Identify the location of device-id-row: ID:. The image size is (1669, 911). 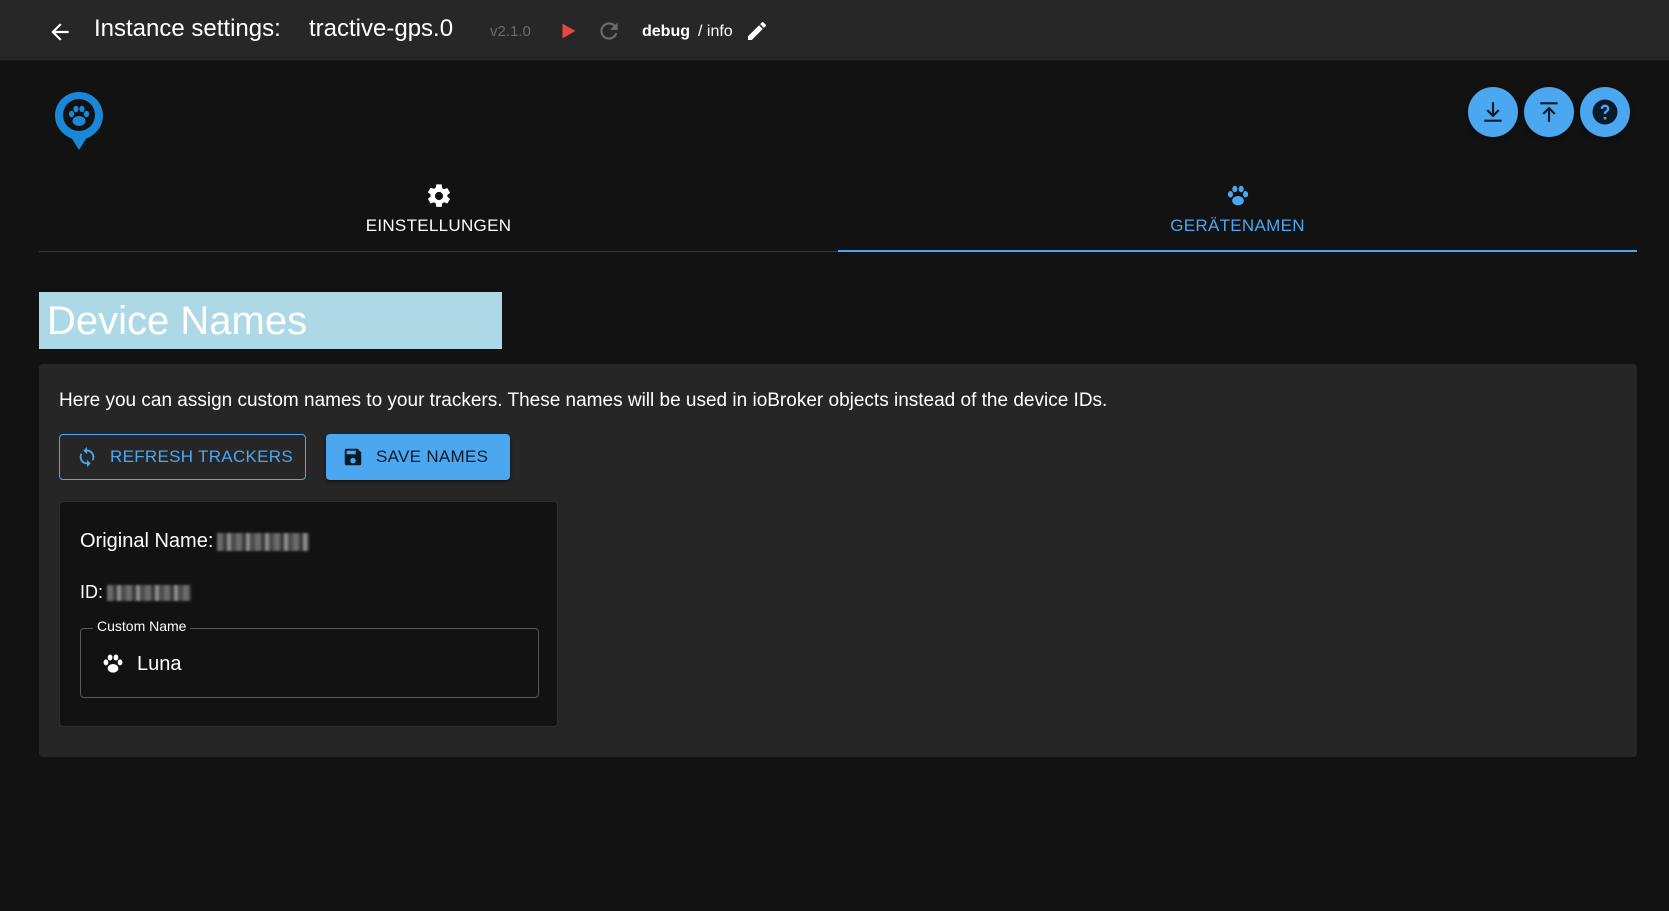
(136, 592).